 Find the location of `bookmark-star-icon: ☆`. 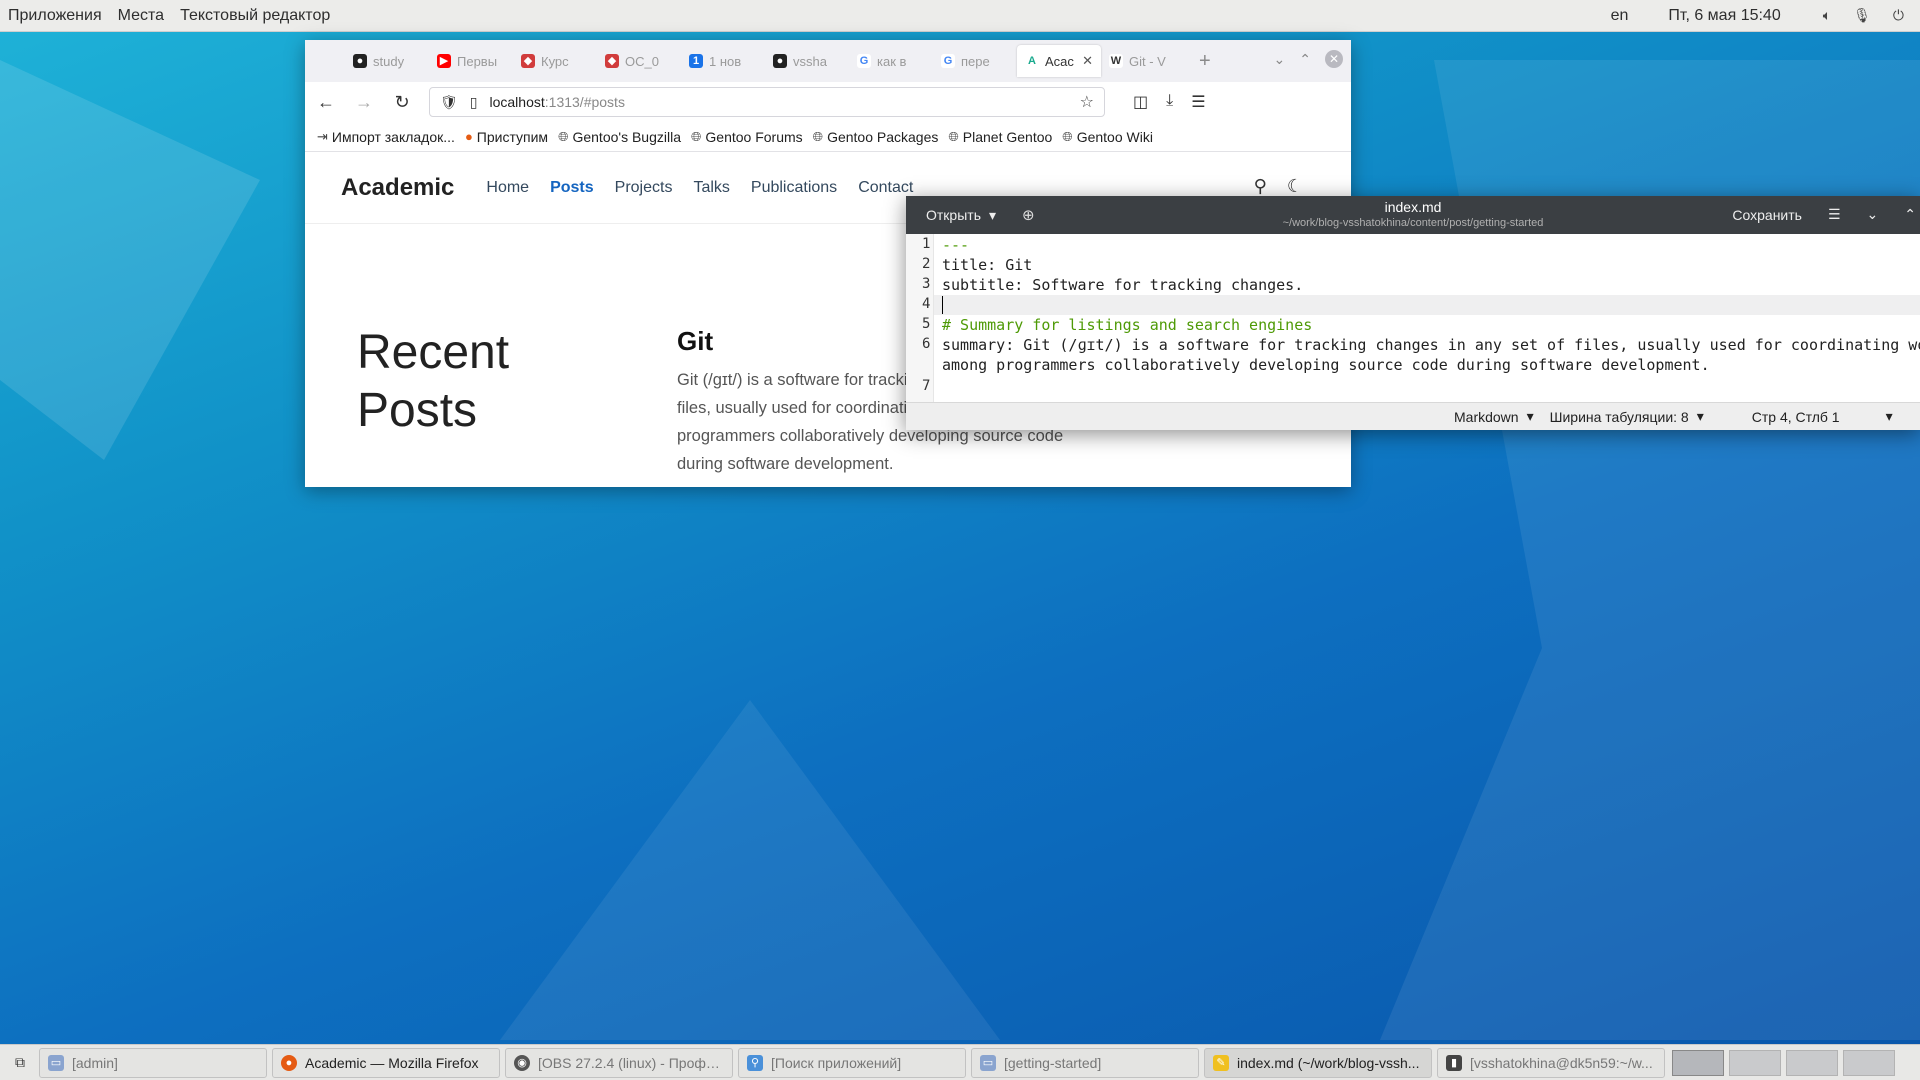

bookmark-star-icon: ☆ is located at coordinates (1087, 102).